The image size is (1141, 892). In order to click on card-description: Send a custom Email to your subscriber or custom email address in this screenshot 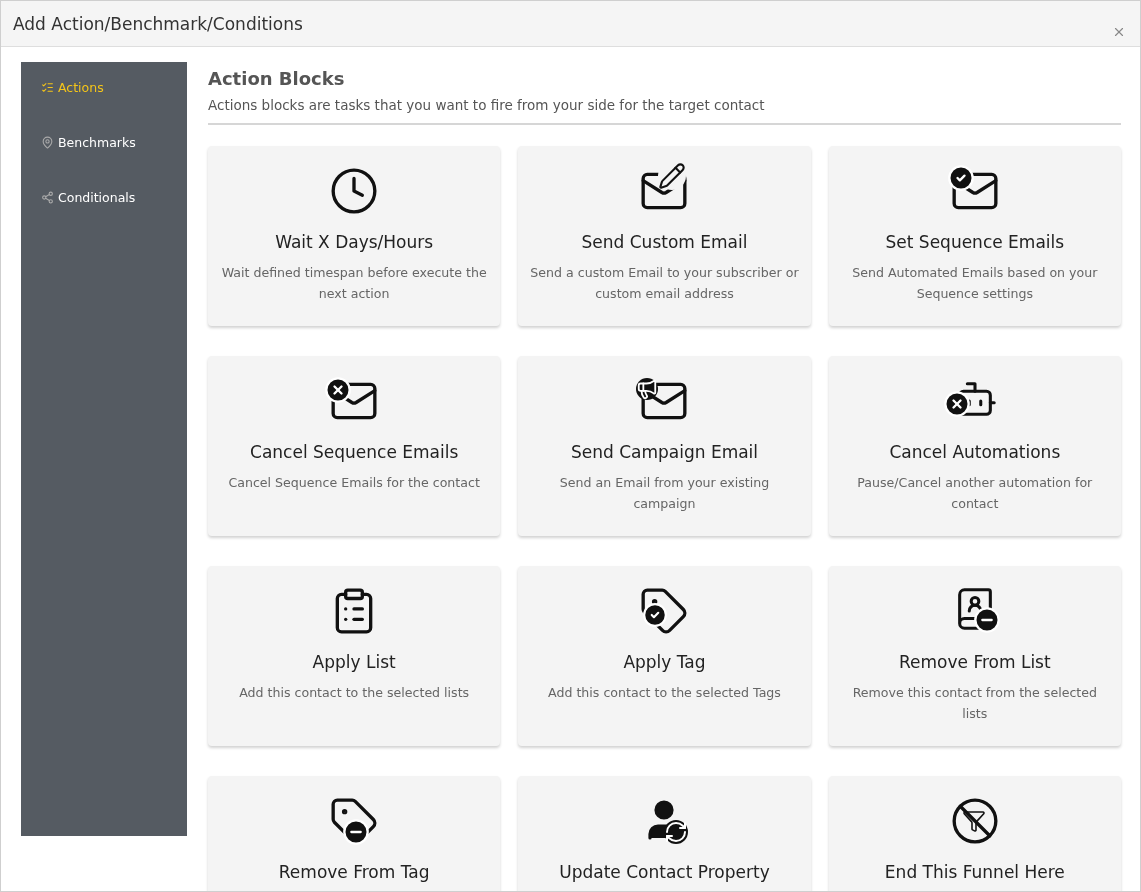, I will do `click(664, 283)`.